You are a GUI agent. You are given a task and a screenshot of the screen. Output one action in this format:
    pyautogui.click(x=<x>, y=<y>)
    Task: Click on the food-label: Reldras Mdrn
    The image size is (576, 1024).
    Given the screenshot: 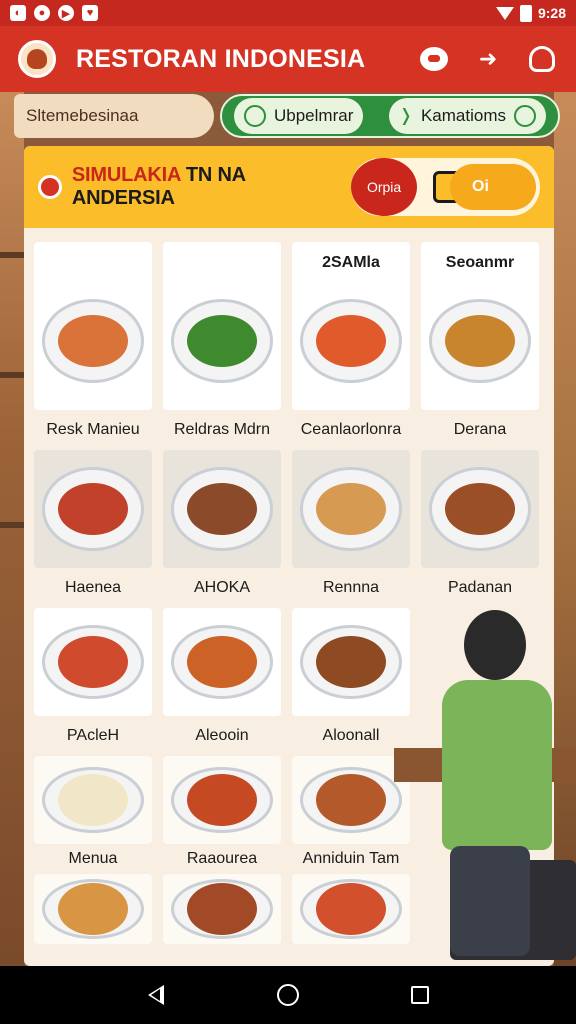 What is the action you would take?
    pyautogui.click(x=222, y=429)
    